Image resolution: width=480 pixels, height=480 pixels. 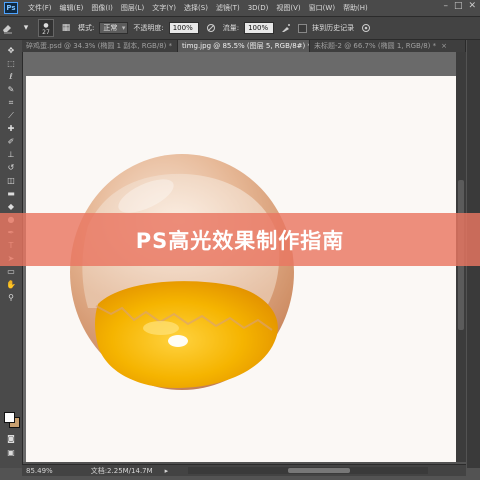 What do you see at coordinates (11, 8) in the screenshot?
I see `photoshop-logo: Ps` at bounding box center [11, 8].